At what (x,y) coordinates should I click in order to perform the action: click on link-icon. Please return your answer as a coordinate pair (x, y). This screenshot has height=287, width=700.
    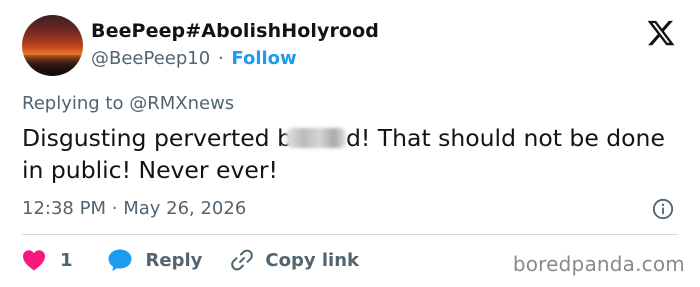
    Looking at the image, I should click on (242, 260).